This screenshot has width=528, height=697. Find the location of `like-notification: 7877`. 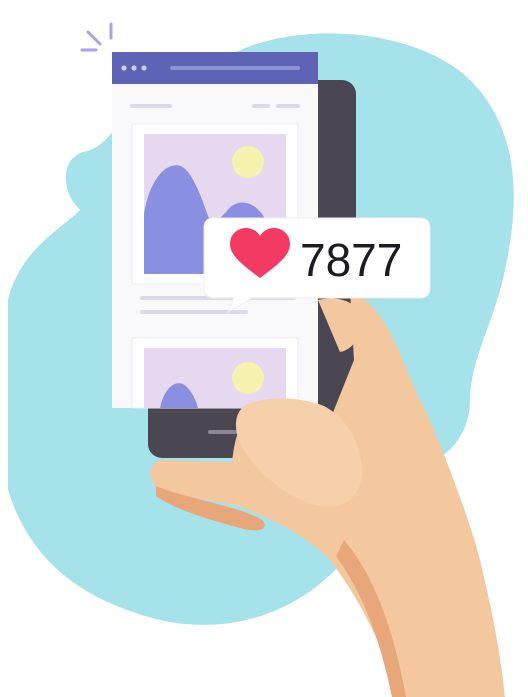

like-notification: 7877 is located at coordinates (317, 265).